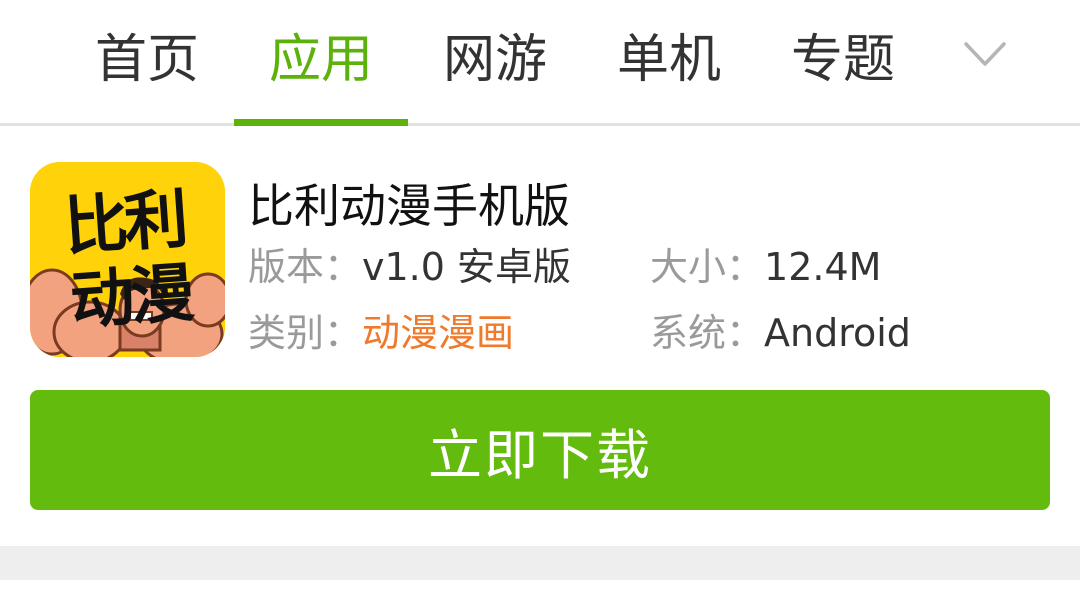 The height and width of the screenshot is (606, 1080). Describe the element at coordinates (409, 203) in the screenshot. I see `app-title: 比利动漫手机版` at that location.